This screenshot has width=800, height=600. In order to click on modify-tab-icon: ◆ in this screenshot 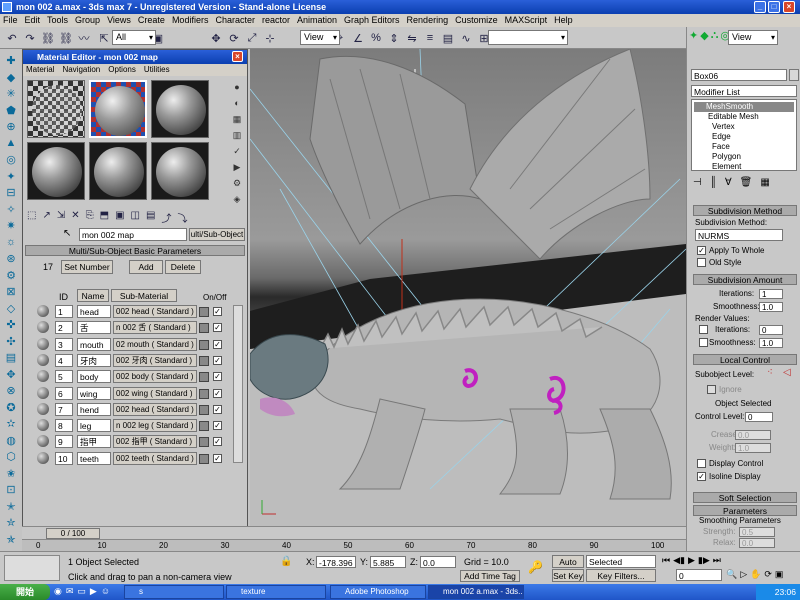, I will do `click(704, 39)`.